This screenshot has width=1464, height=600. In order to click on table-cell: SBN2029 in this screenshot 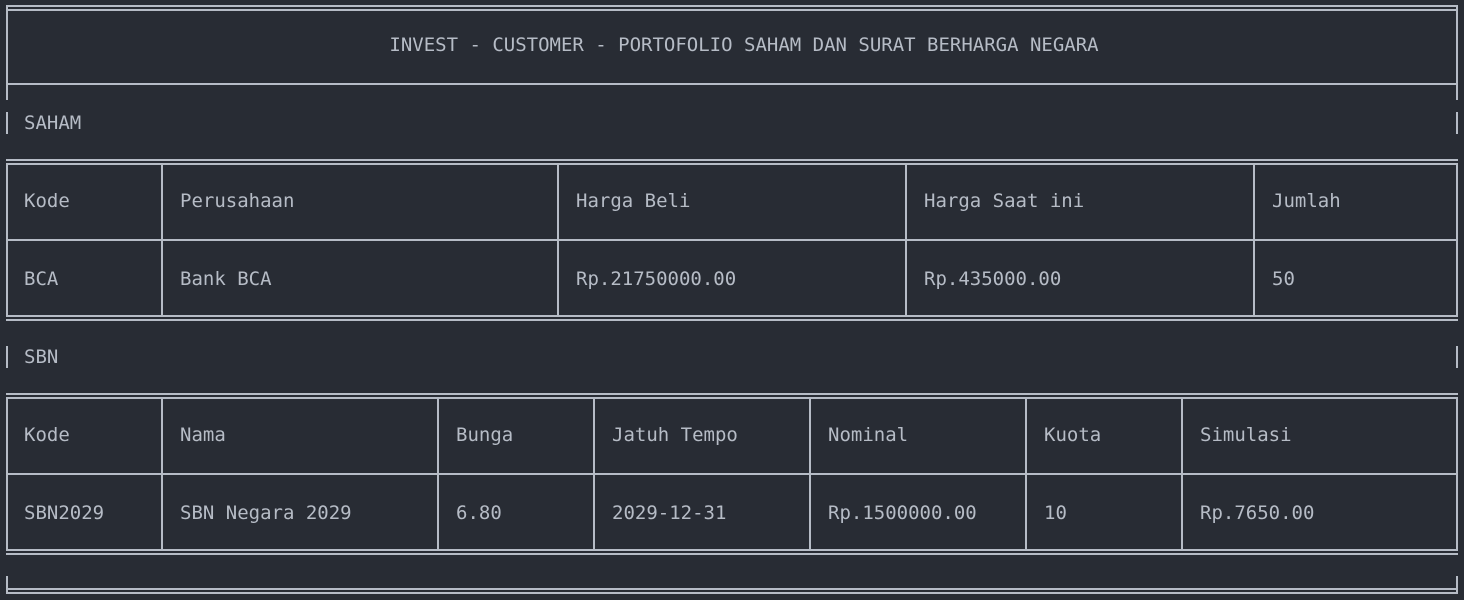, I will do `click(64, 513)`.